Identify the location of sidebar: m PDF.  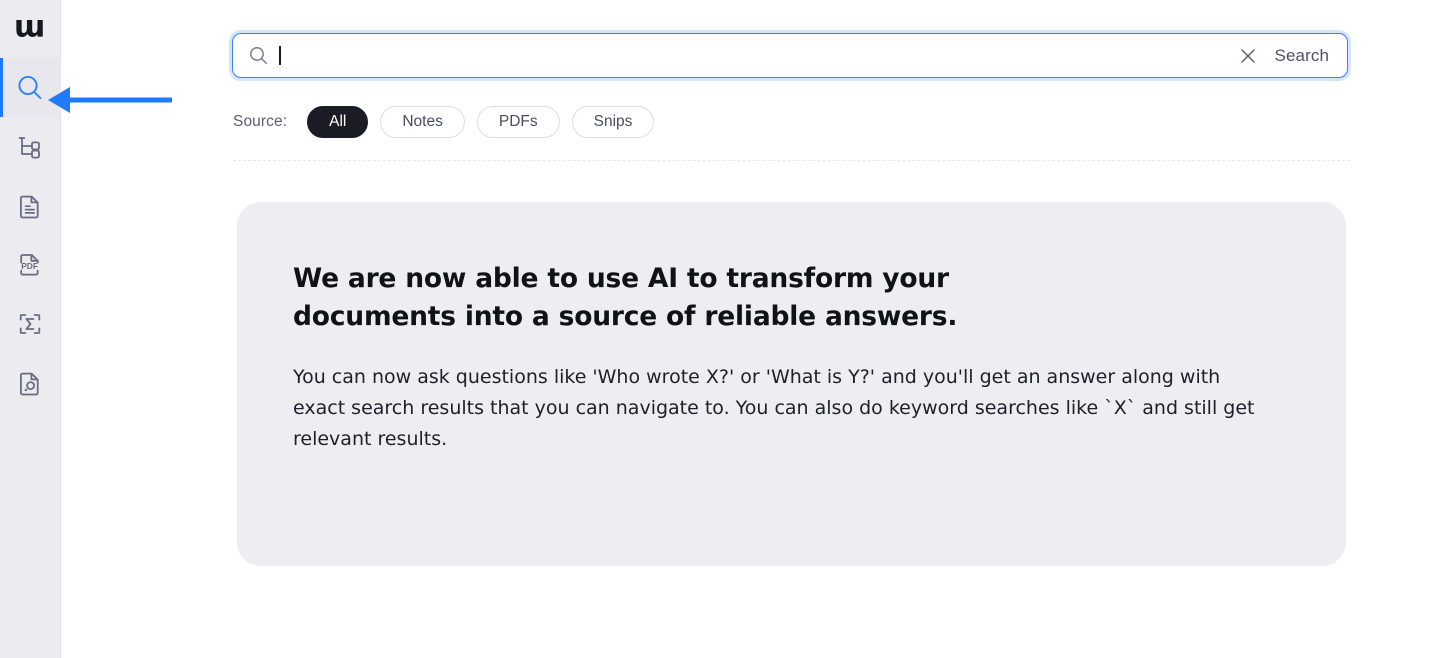
(30, 329).